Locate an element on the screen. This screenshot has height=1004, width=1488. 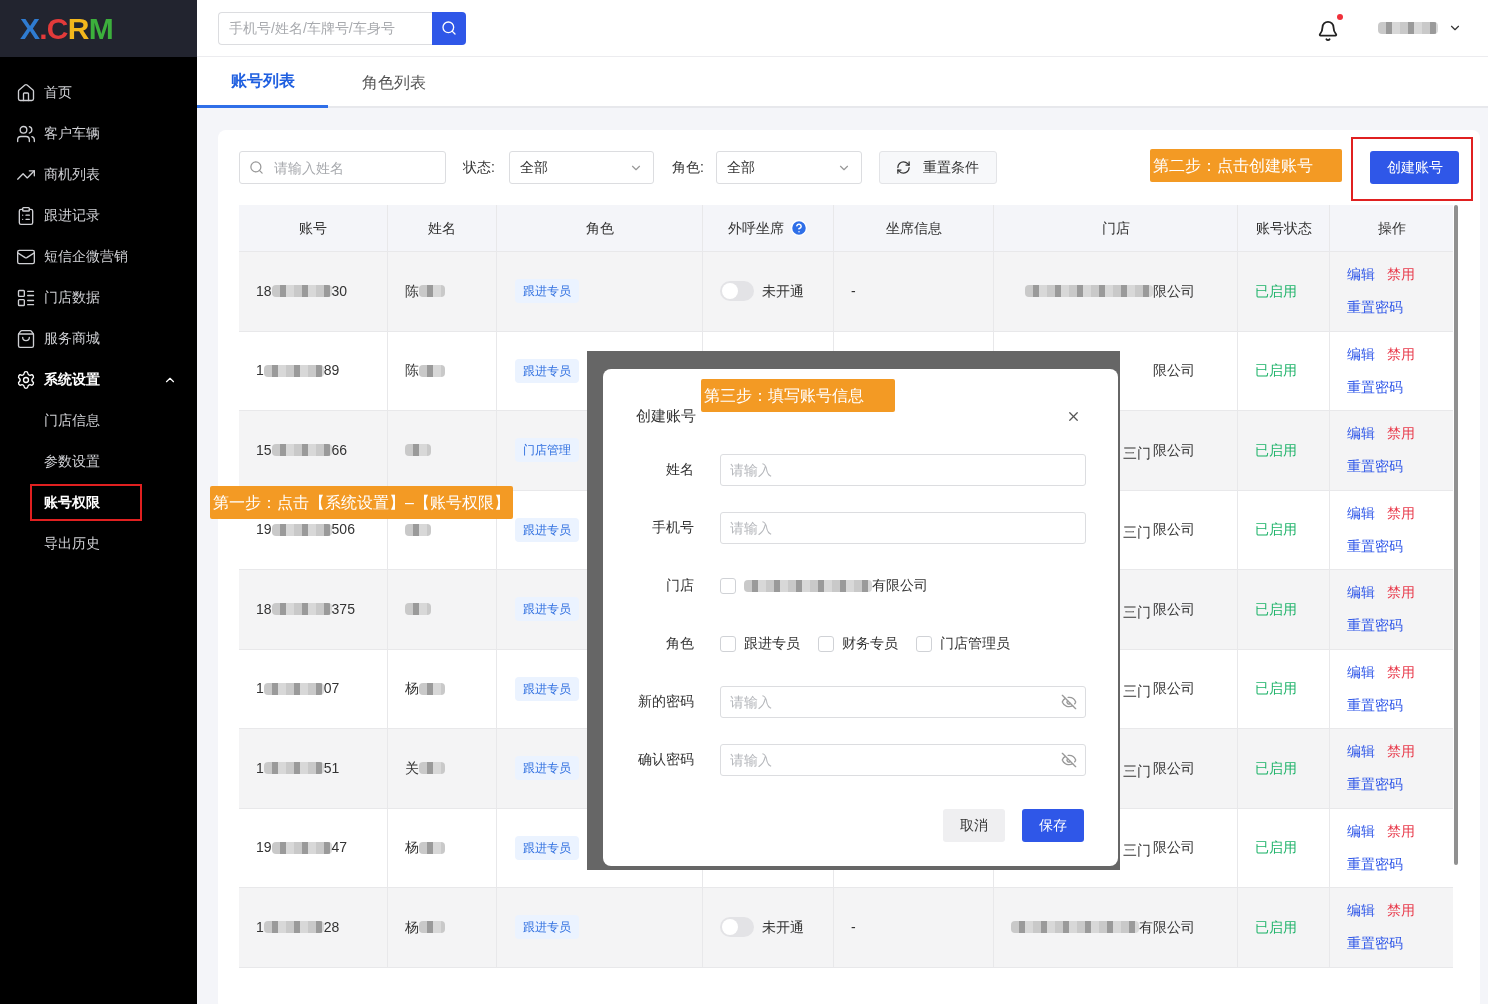
sidebar-item: 服务商城 is located at coordinates (98, 338).